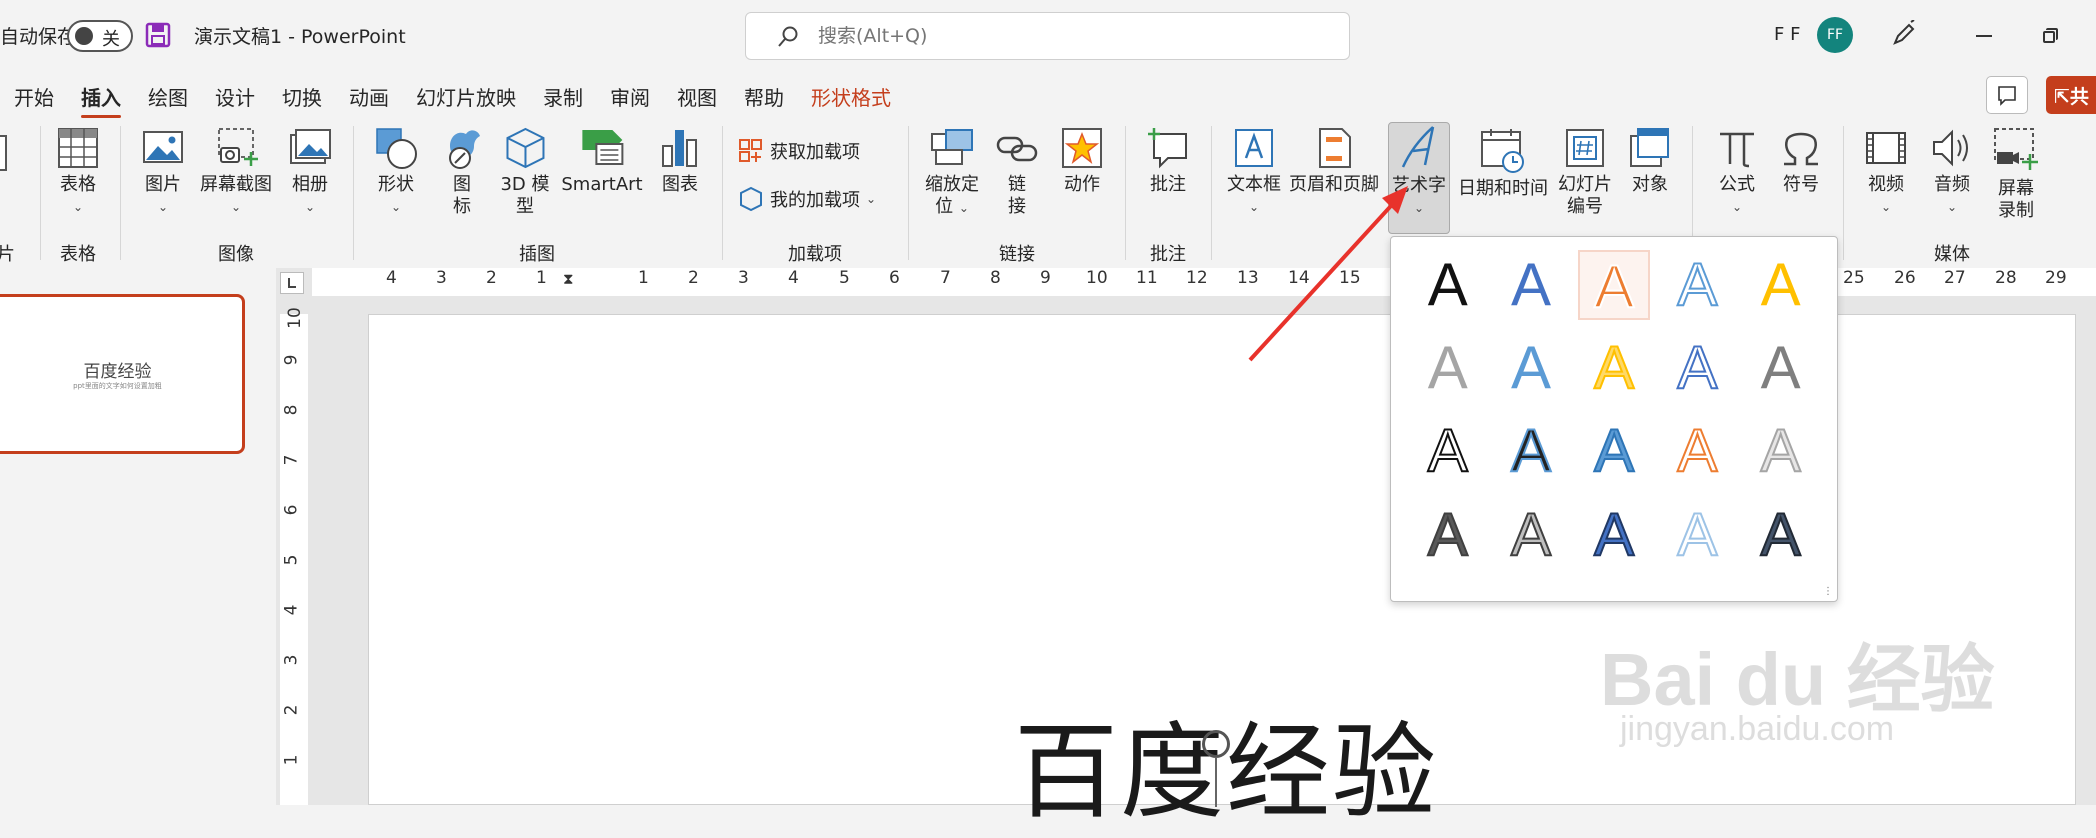 The image size is (2096, 838). Describe the element at coordinates (1835, 35) in the screenshot. I see `avatar: FF` at that location.